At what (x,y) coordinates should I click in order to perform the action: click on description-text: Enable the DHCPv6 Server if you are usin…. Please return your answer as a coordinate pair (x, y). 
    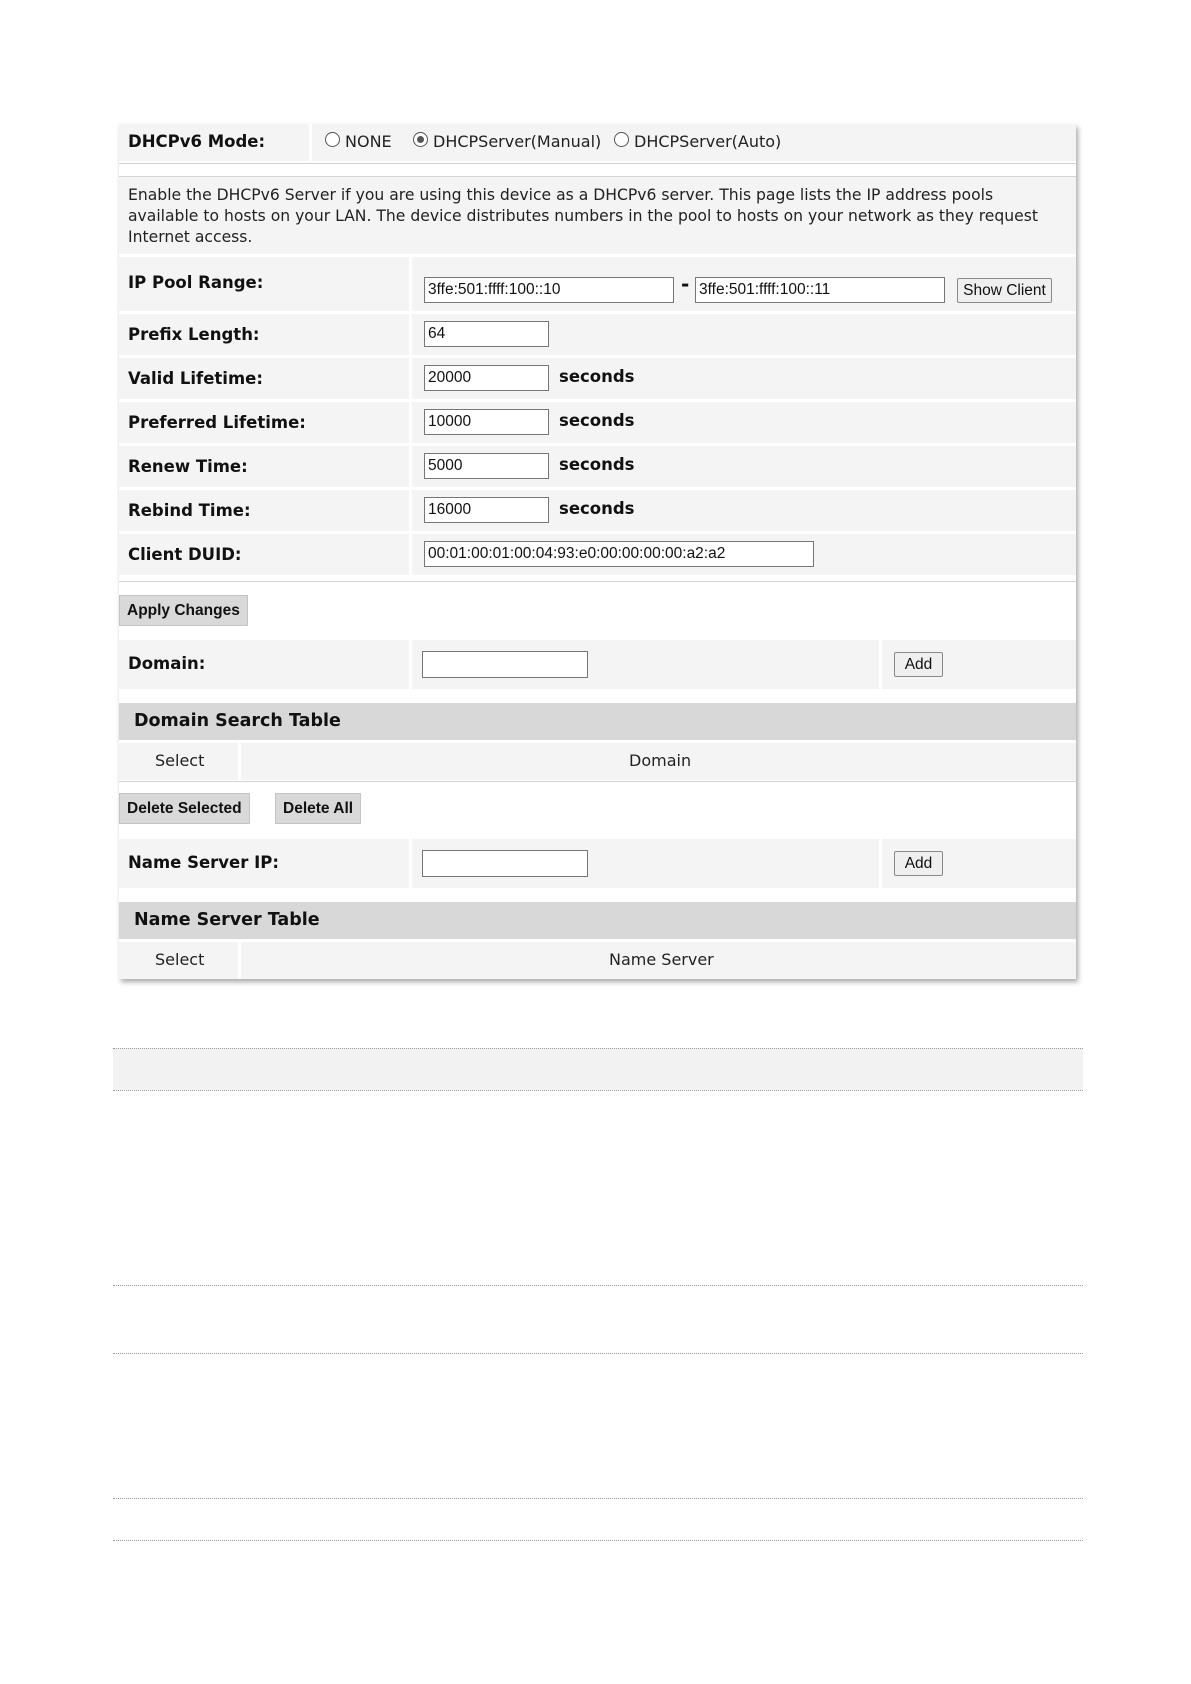
    Looking at the image, I should click on (583, 216).